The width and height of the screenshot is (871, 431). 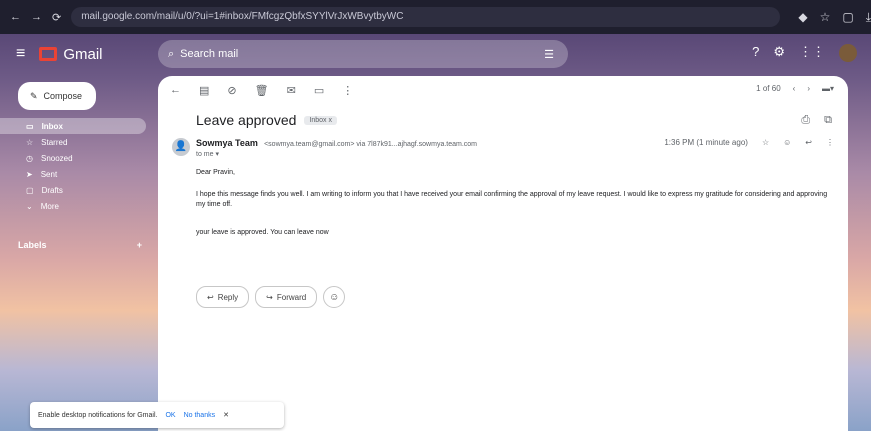 What do you see at coordinates (15, 17) in the screenshot?
I see `back-icon: ←` at bounding box center [15, 17].